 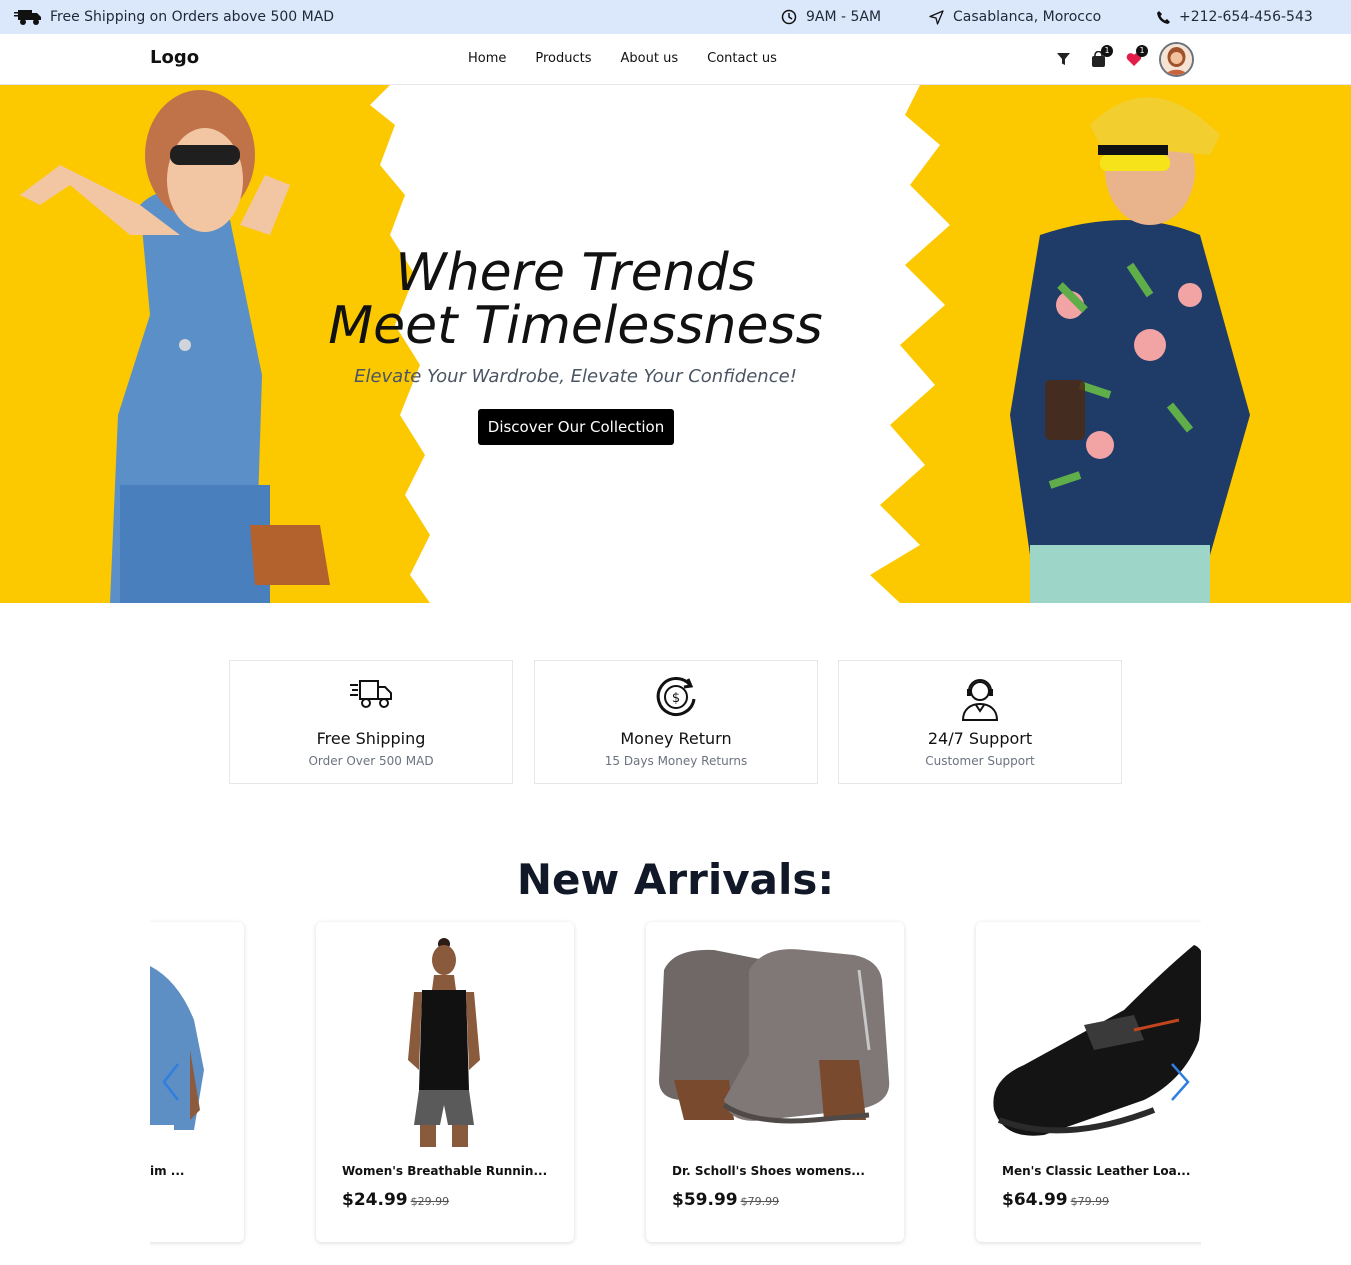 What do you see at coordinates (375, 1200) in the screenshot?
I see `current-price: $24.99` at bounding box center [375, 1200].